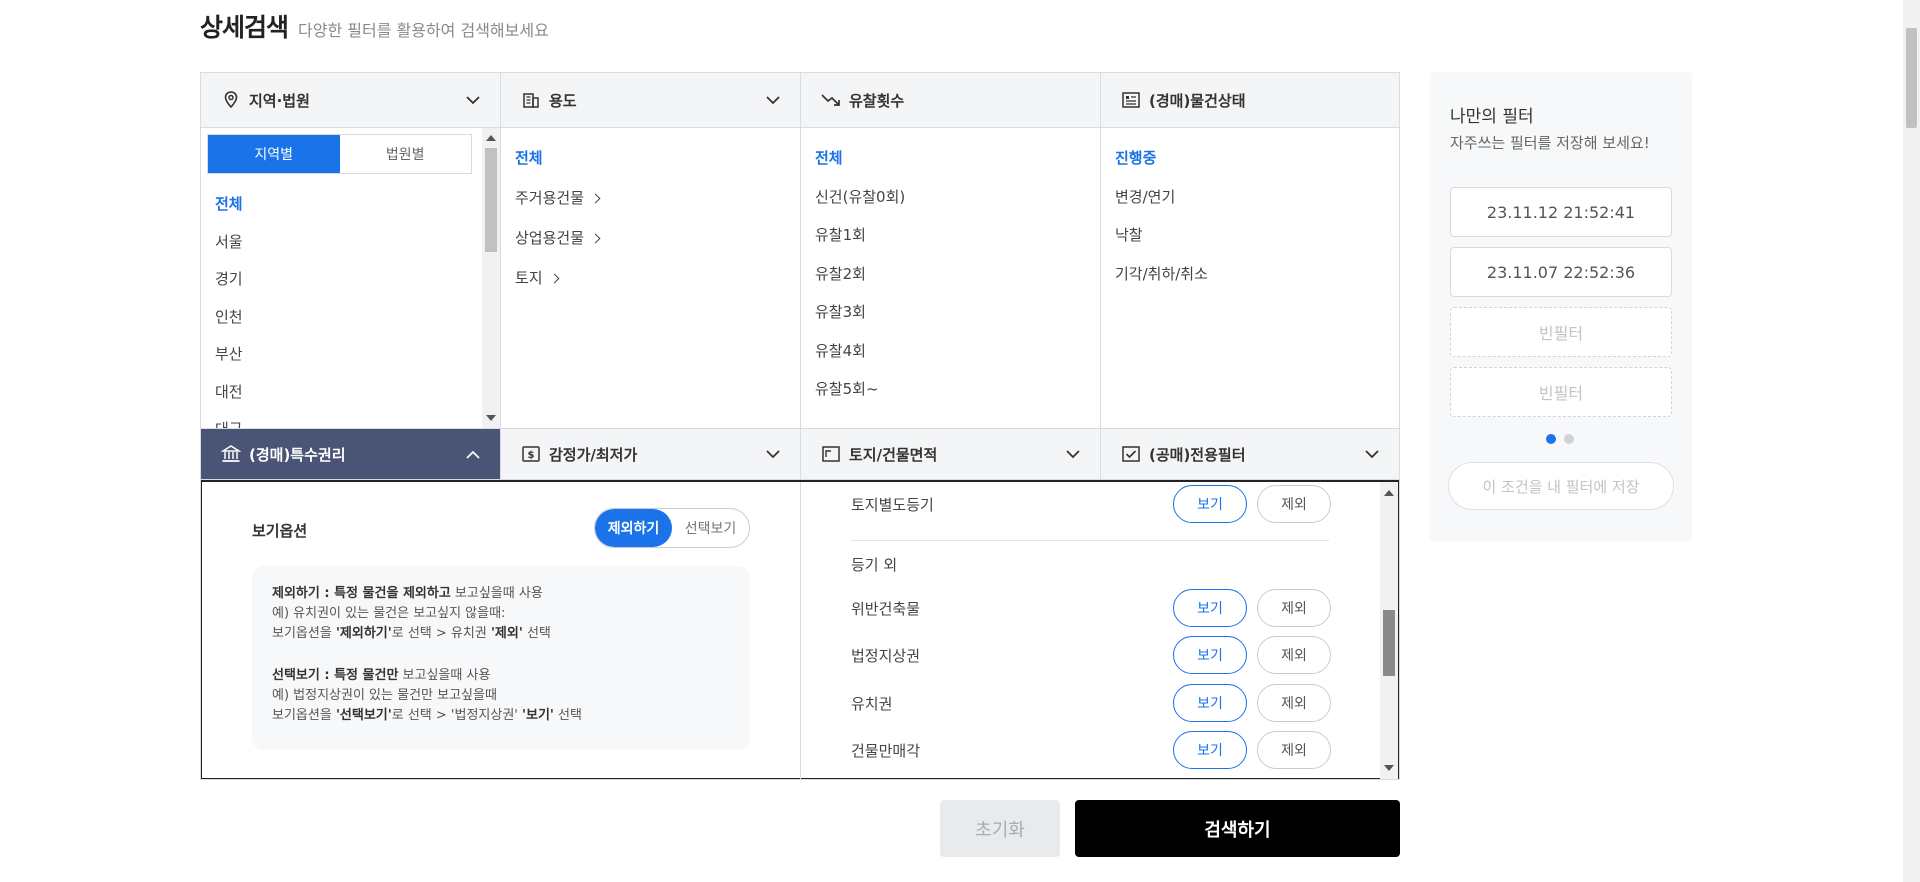 The image size is (1920, 882). I want to click on failed-bids-item-1: 유찰1회, so click(950, 242).